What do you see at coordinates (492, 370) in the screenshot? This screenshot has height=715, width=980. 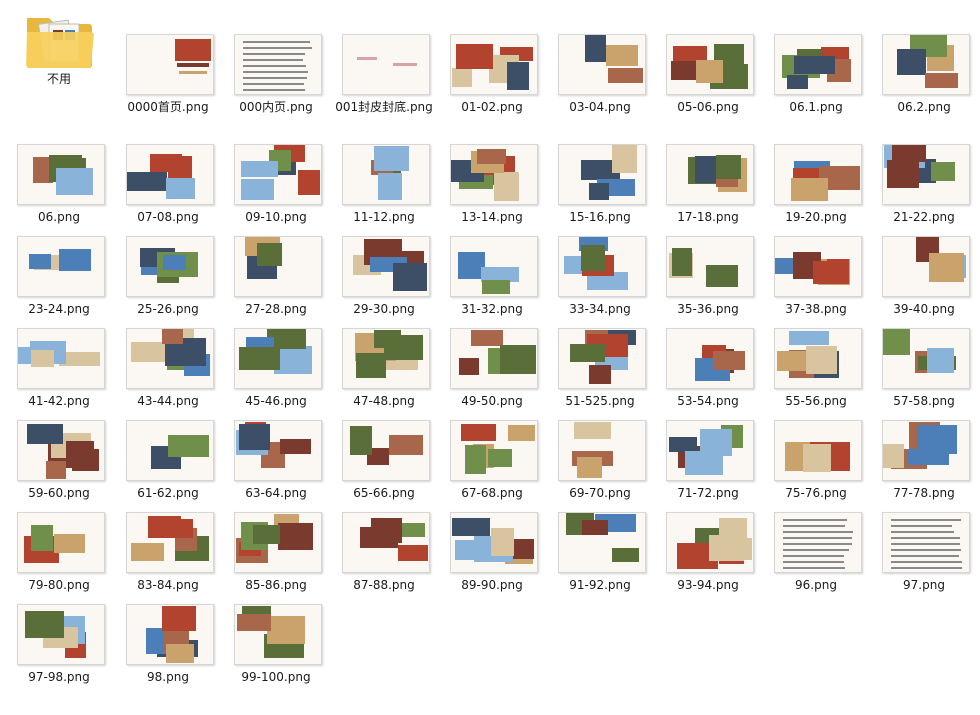 I see `file-item: 49-50.png` at bounding box center [492, 370].